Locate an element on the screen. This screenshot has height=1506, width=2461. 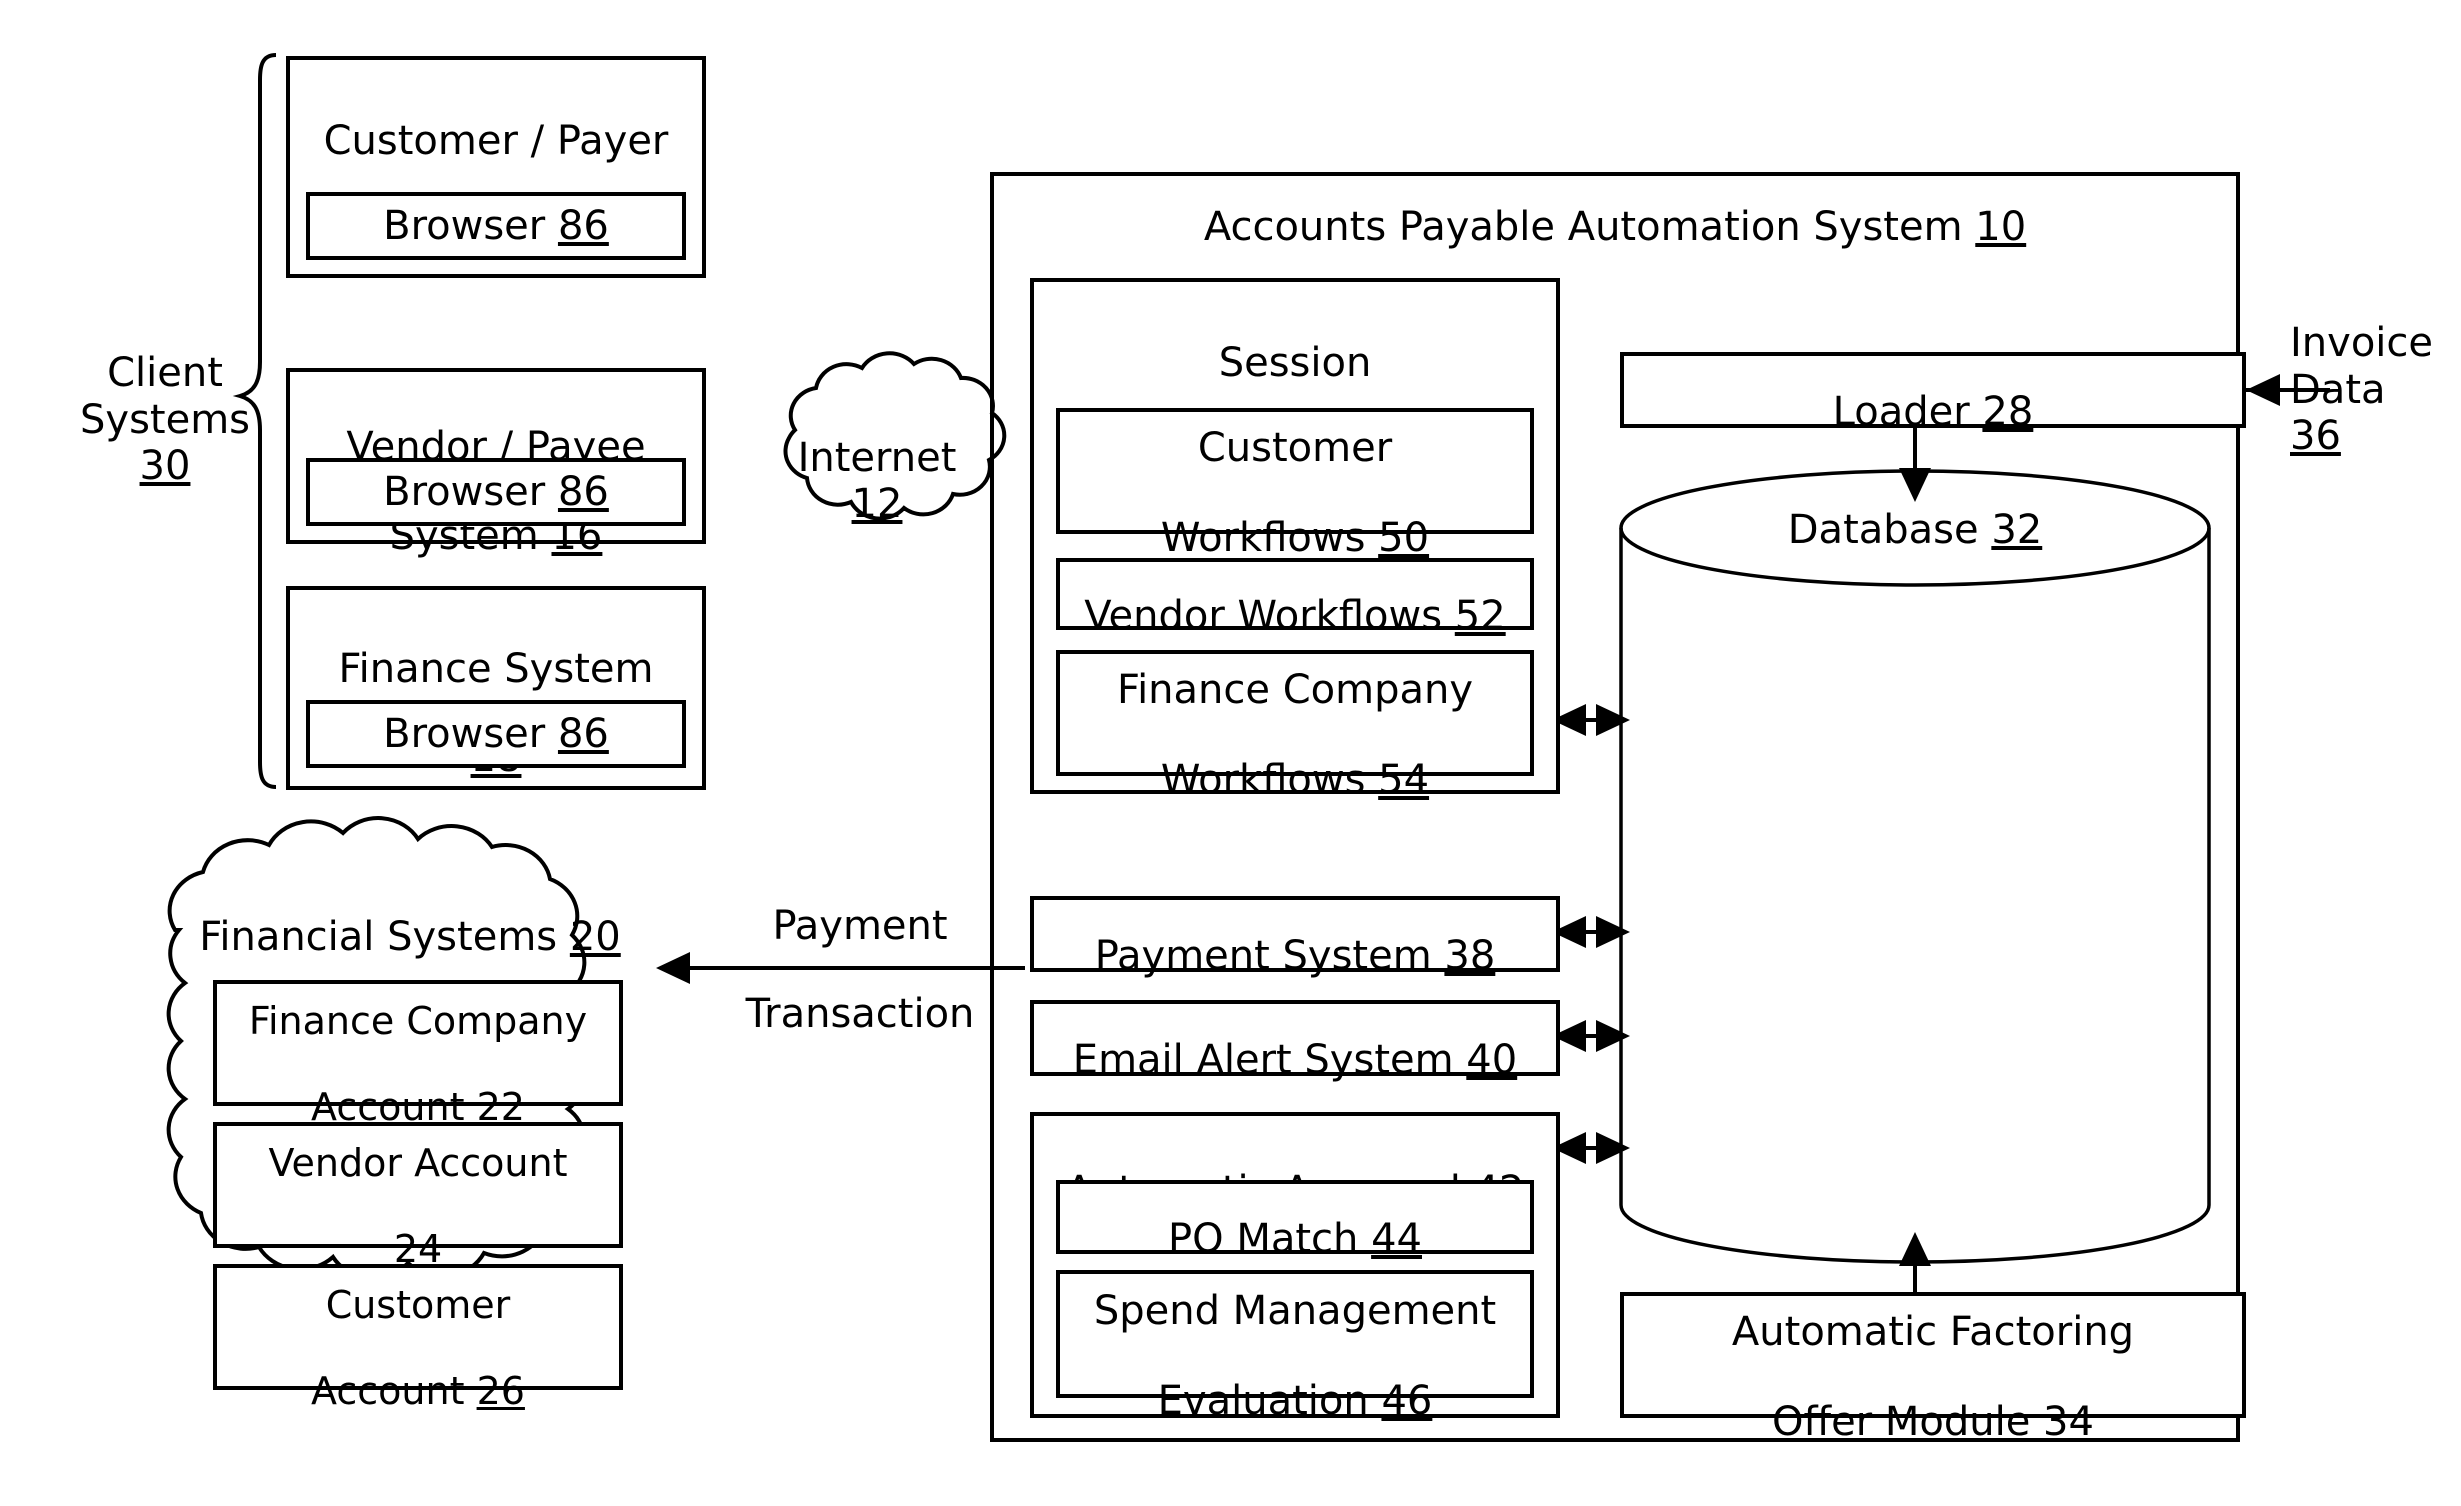
payment-system-box: Payment System 38 is located at coordinates (1295, 937).